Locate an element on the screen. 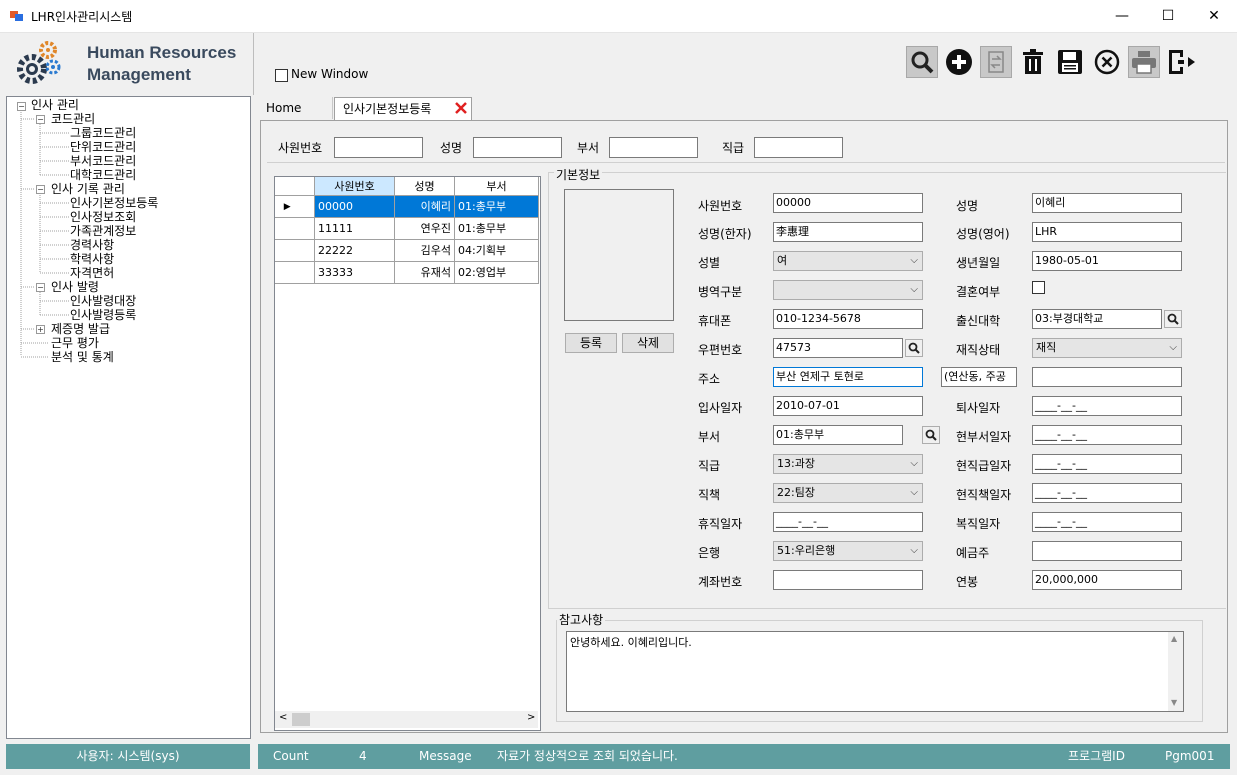 The image size is (1237, 775). tree-node-eval: 근무 평가 is located at coordinates (75, 343).